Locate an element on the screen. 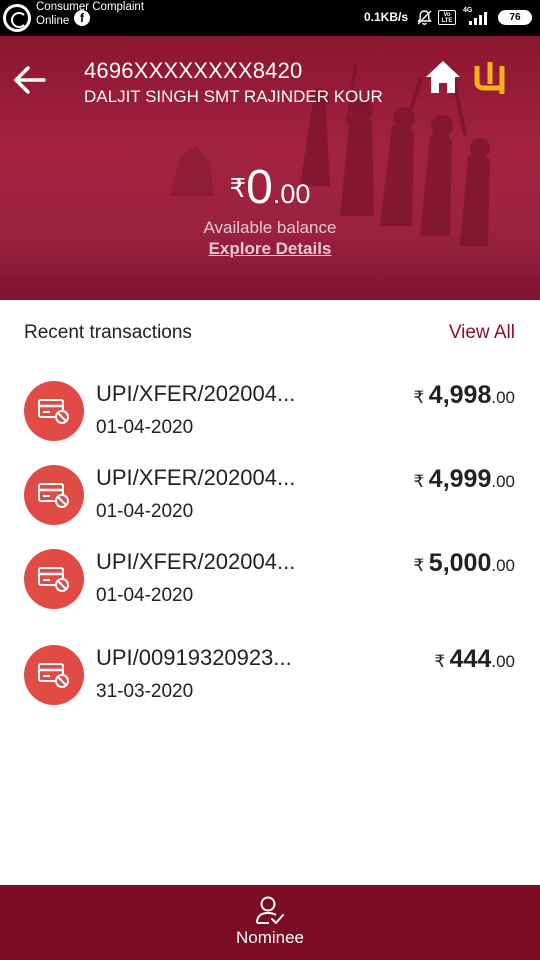 The height and width of the screenshot is (960, 540). volte-icon: Vo LTE is located at coordinates (447, 17).